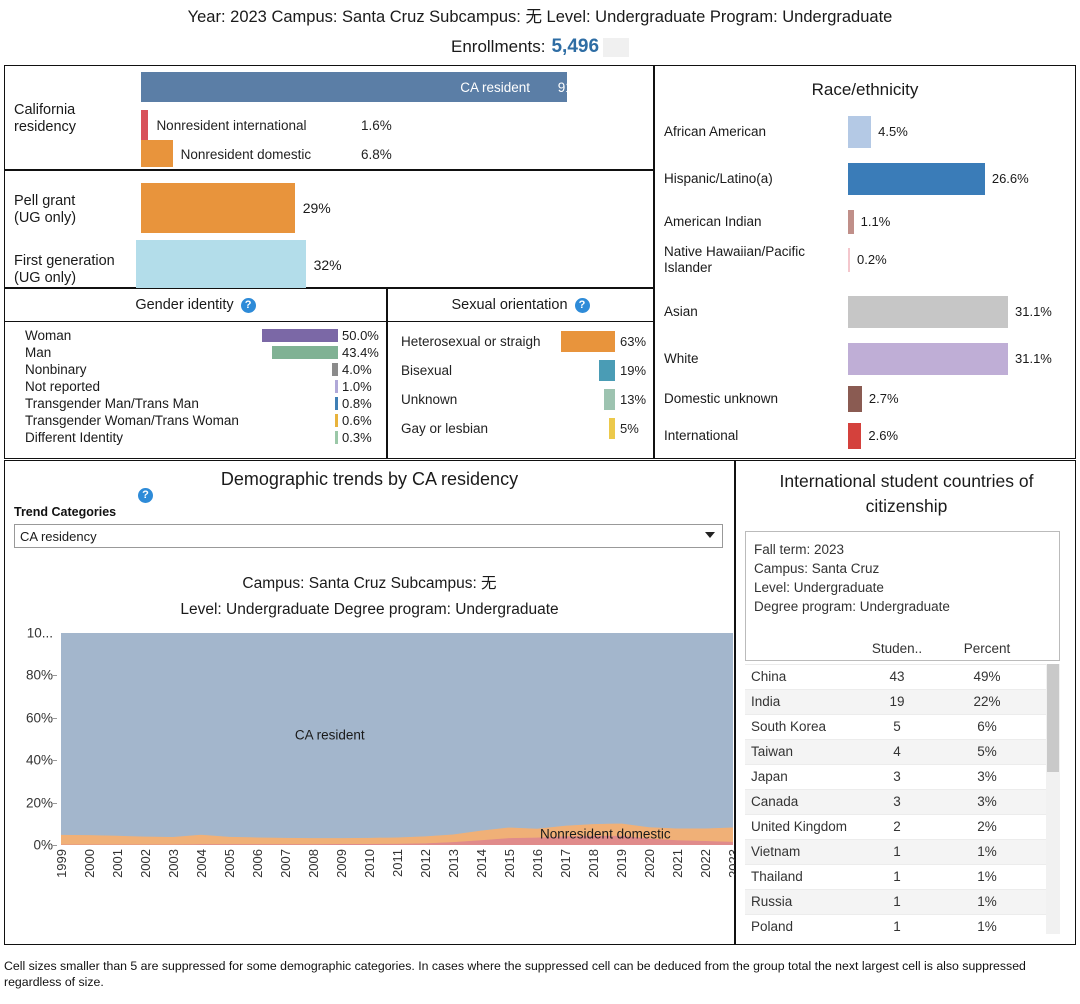 This screenshot has height=1004, width=1080. I want to click on sexual-orientation-header: Sexual orientation ?, so click(520, 305).